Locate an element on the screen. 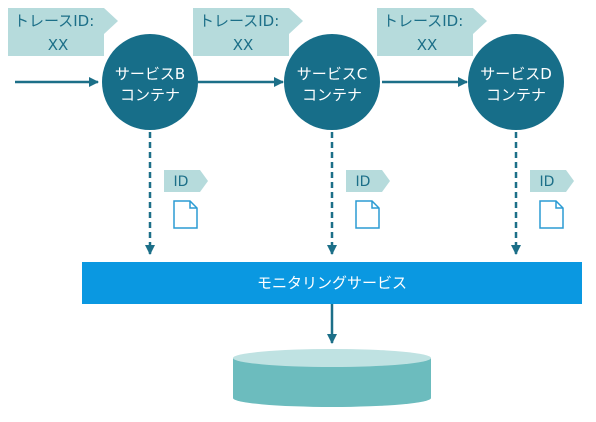 The image size is (596, 422). id-tag-b: ID is located at coordinates (186, 181).